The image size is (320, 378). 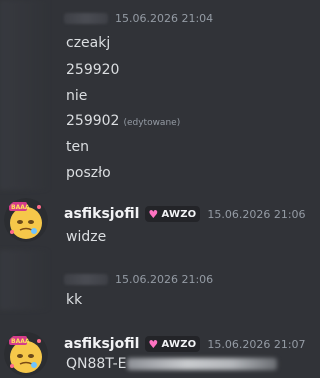 What do you see at coordinates (96, 364) in the screenshot?
I see `message-text: QN88T-E` at bounding box center [96, 364].